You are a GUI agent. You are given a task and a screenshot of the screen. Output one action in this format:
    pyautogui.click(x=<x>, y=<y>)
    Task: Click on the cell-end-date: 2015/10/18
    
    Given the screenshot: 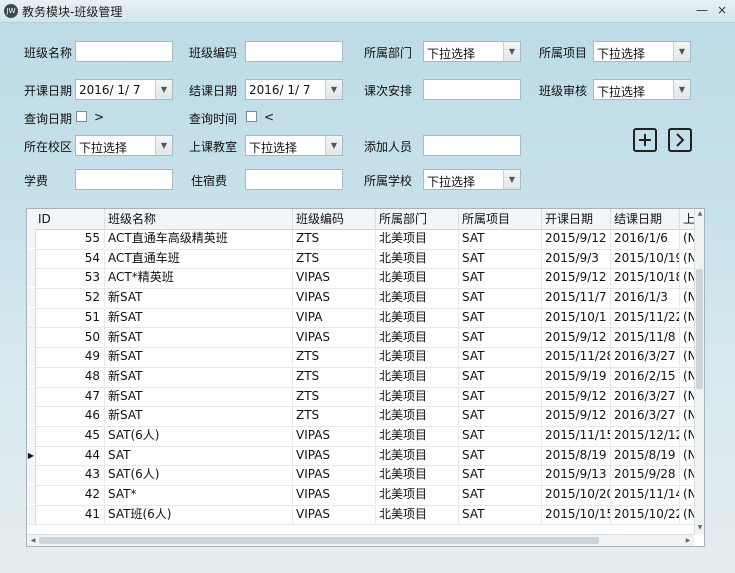 What is the action you would take?
    pyautogui.click(x=645, y=278)
    